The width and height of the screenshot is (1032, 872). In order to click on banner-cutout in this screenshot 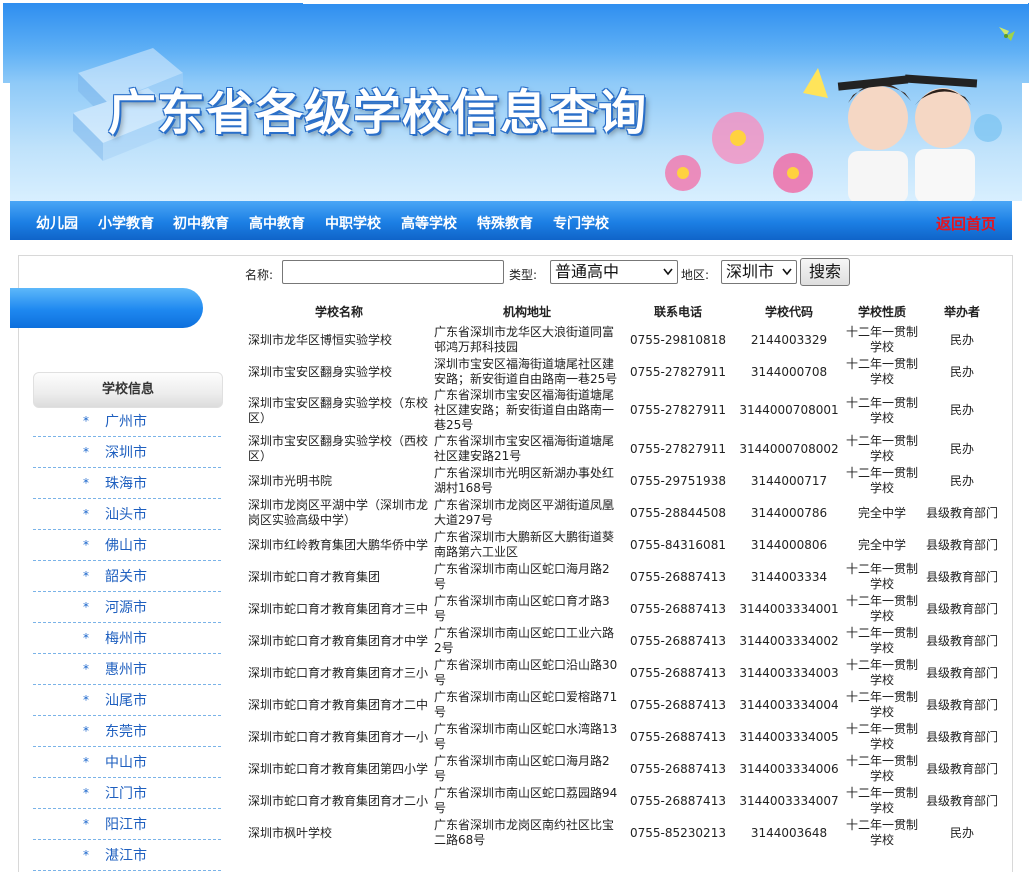, I will do `click(665, 3)`.